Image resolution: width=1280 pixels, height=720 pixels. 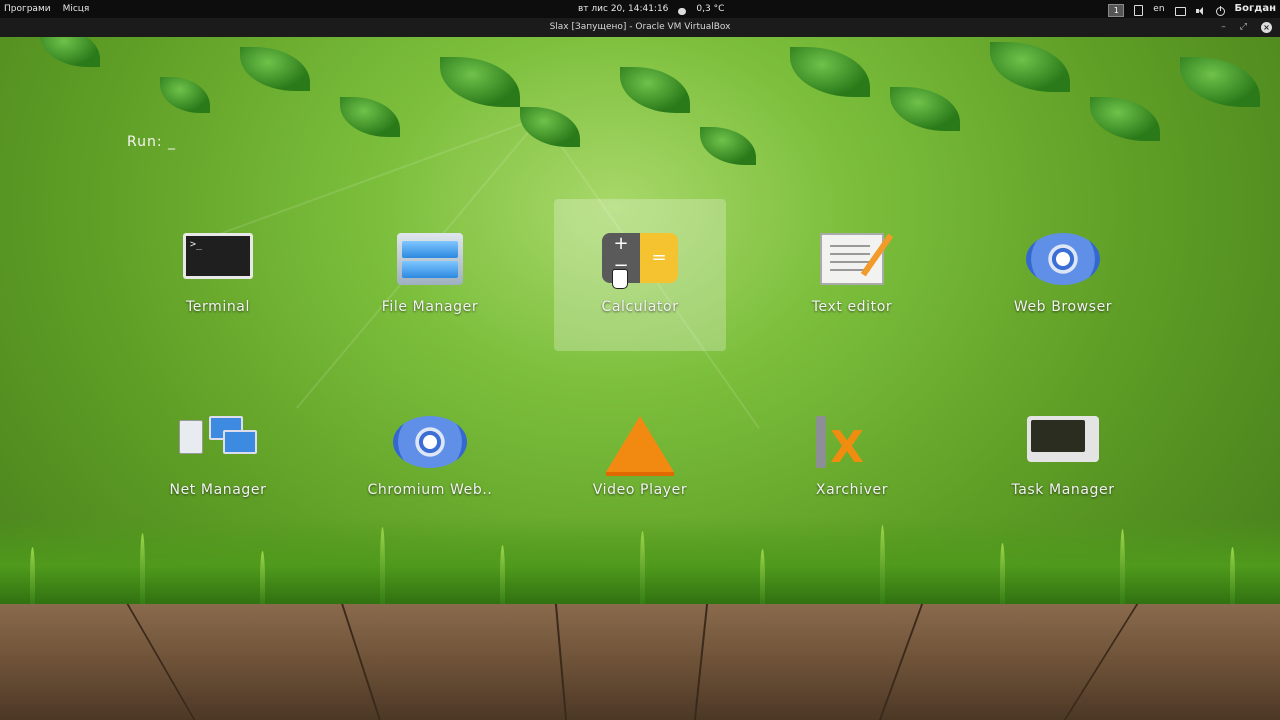 I want to click on app-label: Chromium Web.., so click(x=430, y=490).